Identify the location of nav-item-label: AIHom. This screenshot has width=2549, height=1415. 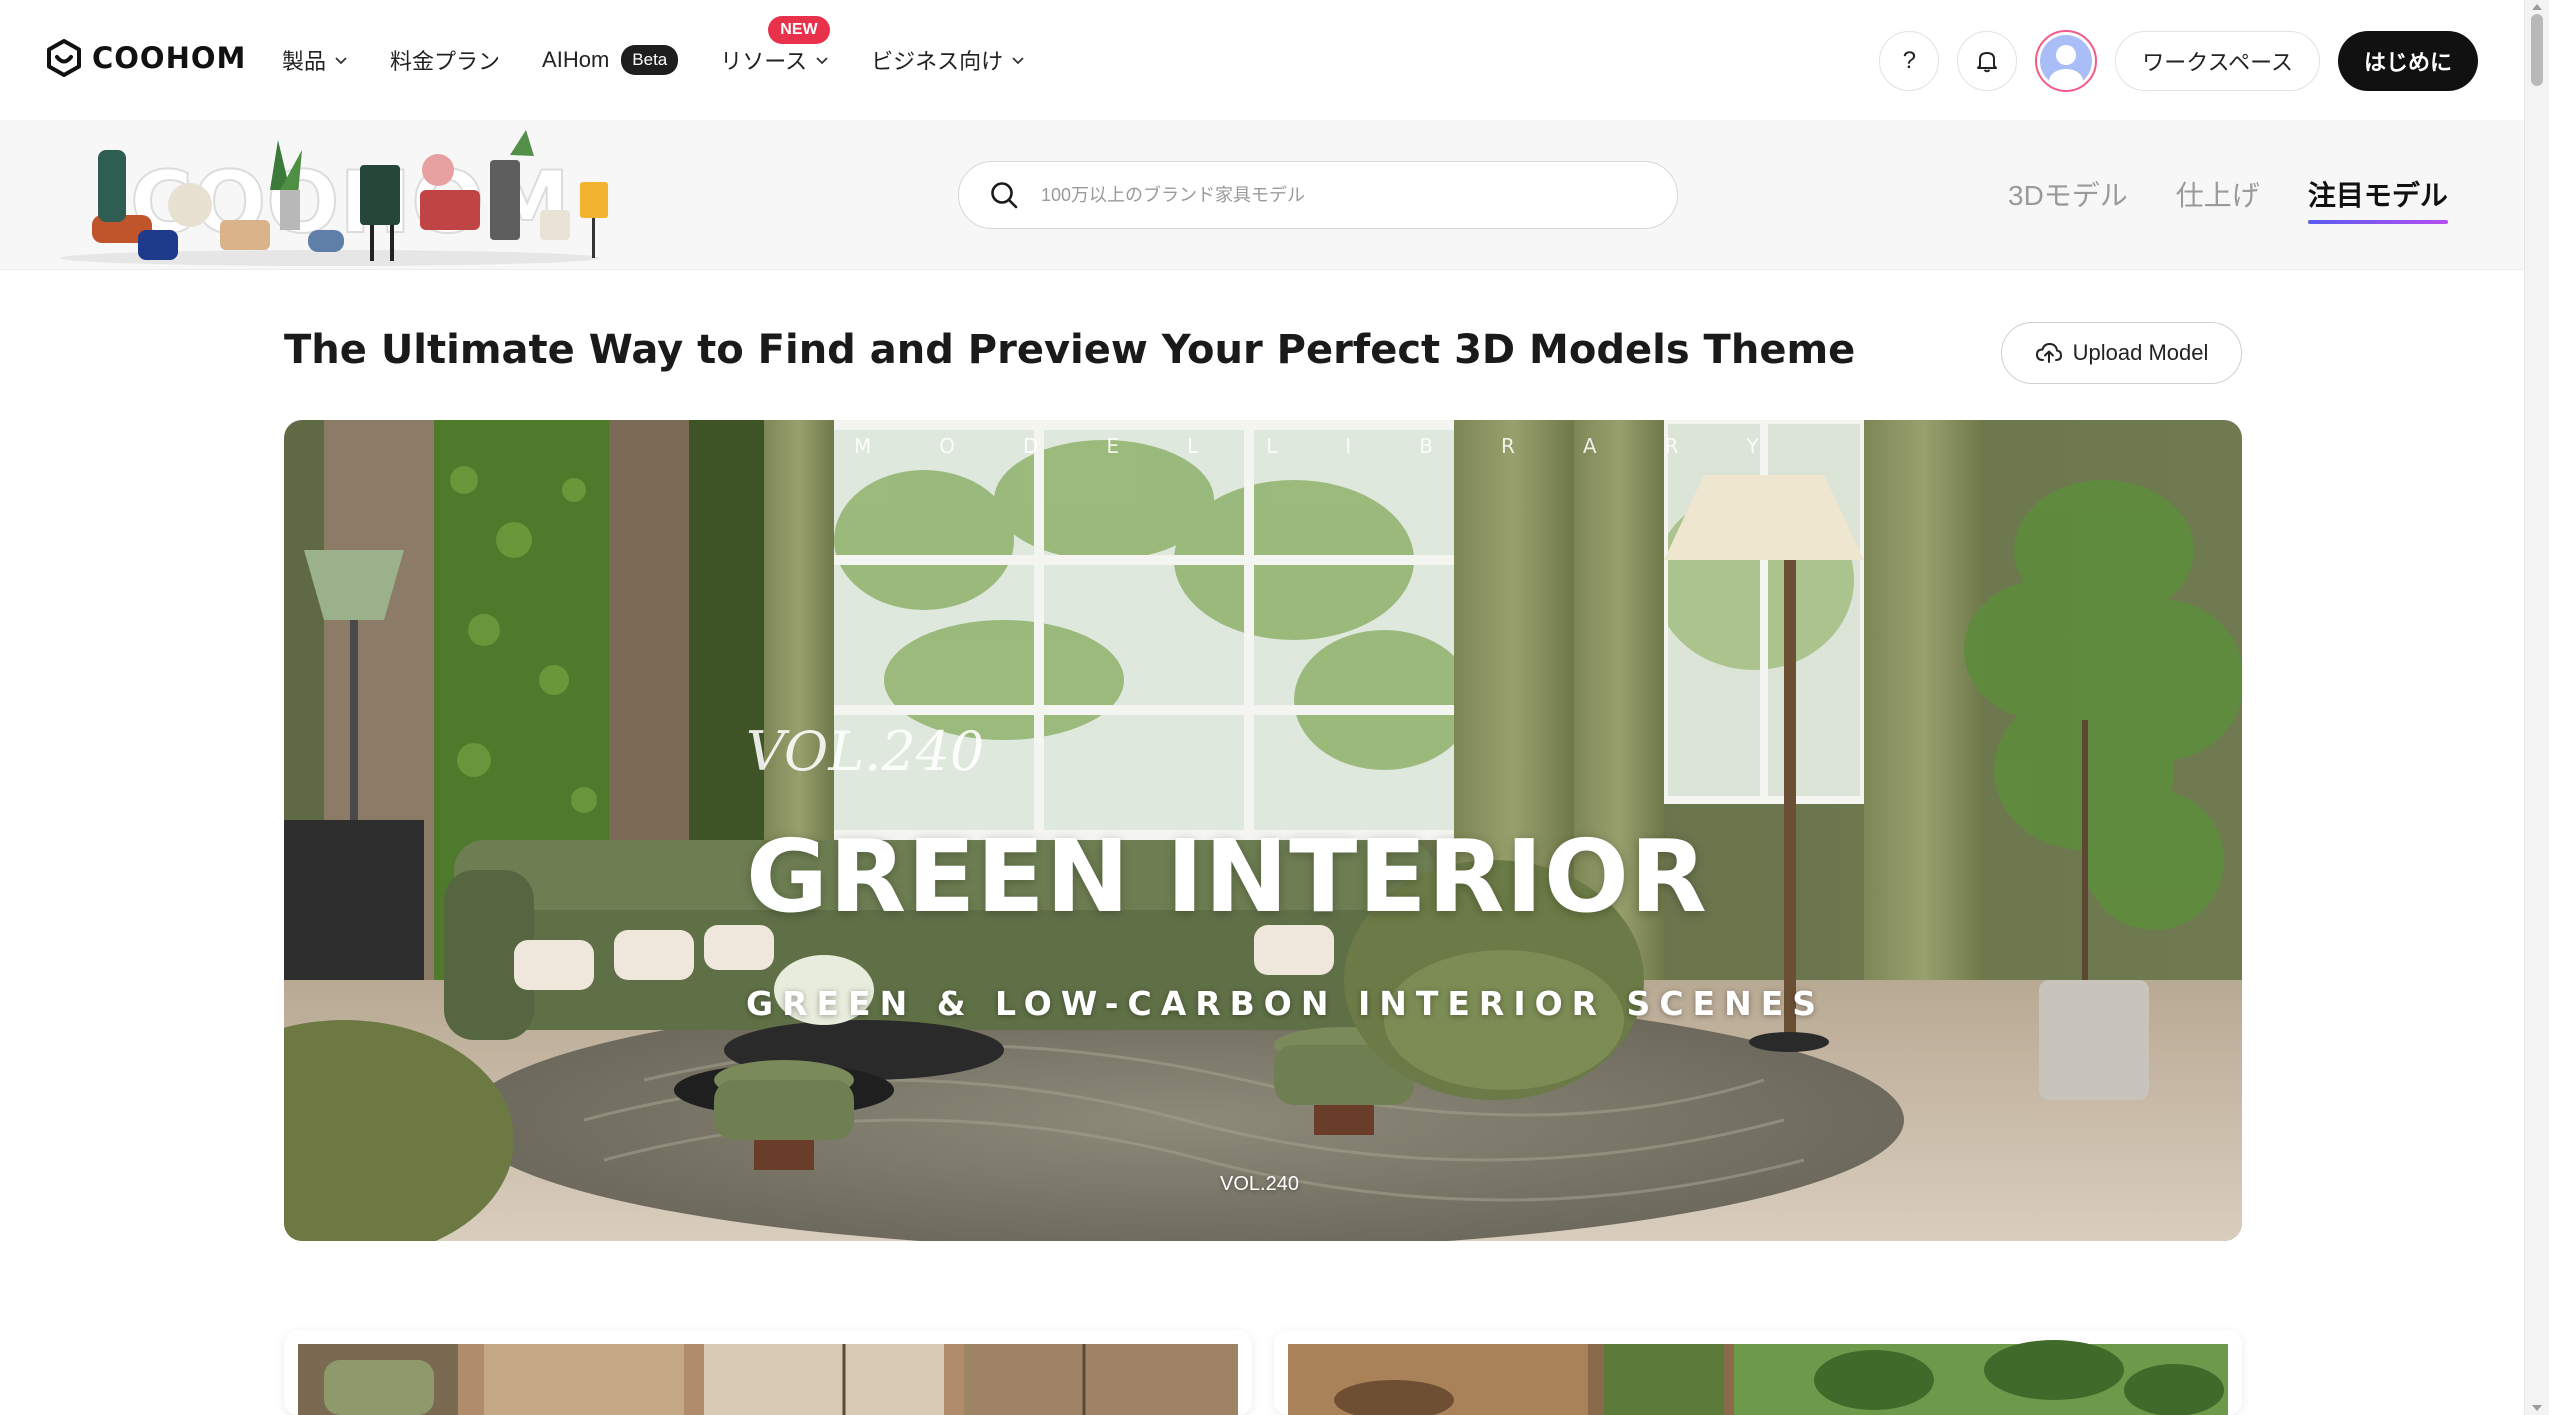
(576, 59).